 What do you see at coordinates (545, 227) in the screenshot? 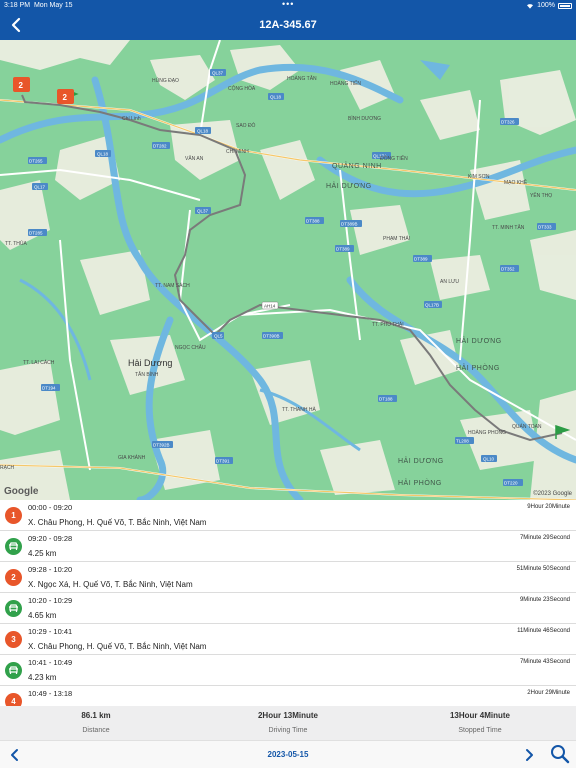
I see `svg-text: DT333` at bounding box center [545, 227].